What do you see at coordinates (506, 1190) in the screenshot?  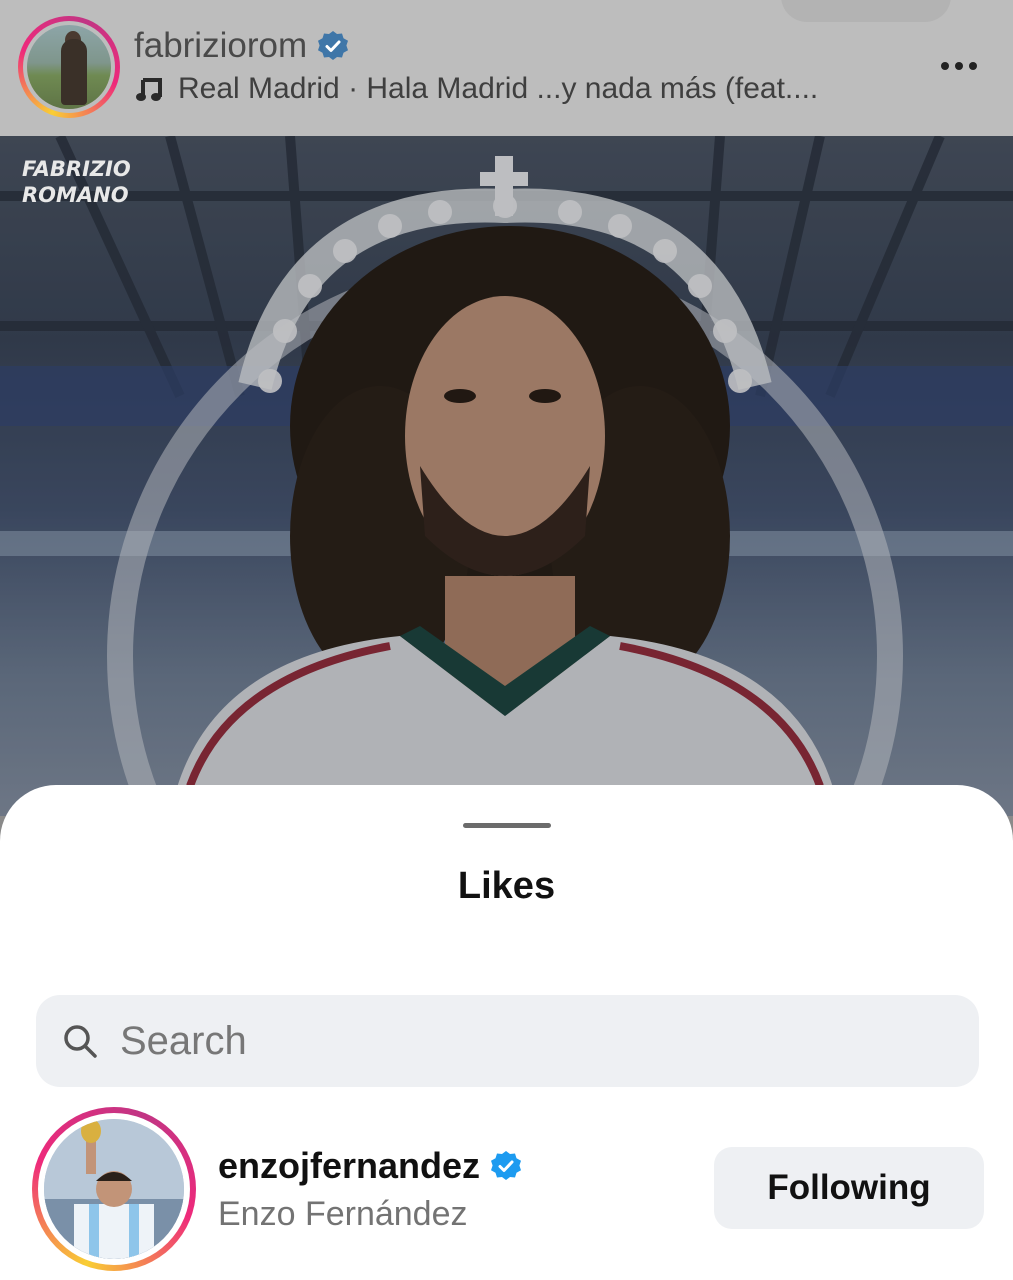 I see `list-item: enzojfernandez Enzo Fernández Following` at bounding box center [506, 1190].